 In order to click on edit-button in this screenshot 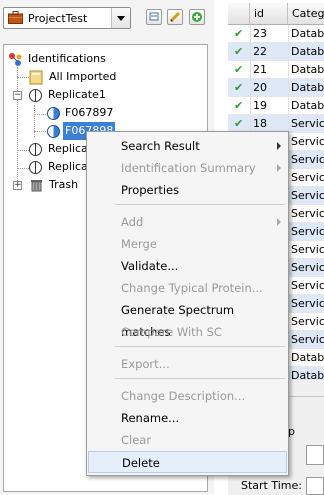, I will do `click(175, 17)`.